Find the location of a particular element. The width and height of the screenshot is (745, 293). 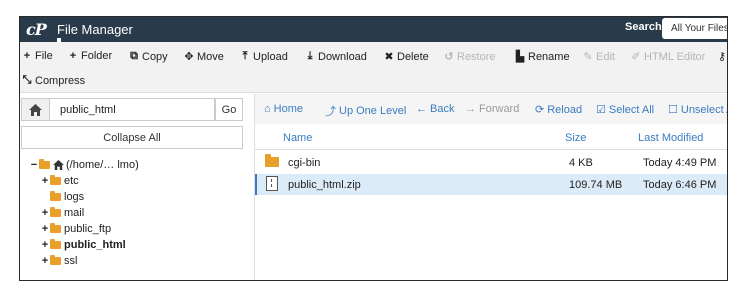

go-button: Go is located at coordinates (229, 109).